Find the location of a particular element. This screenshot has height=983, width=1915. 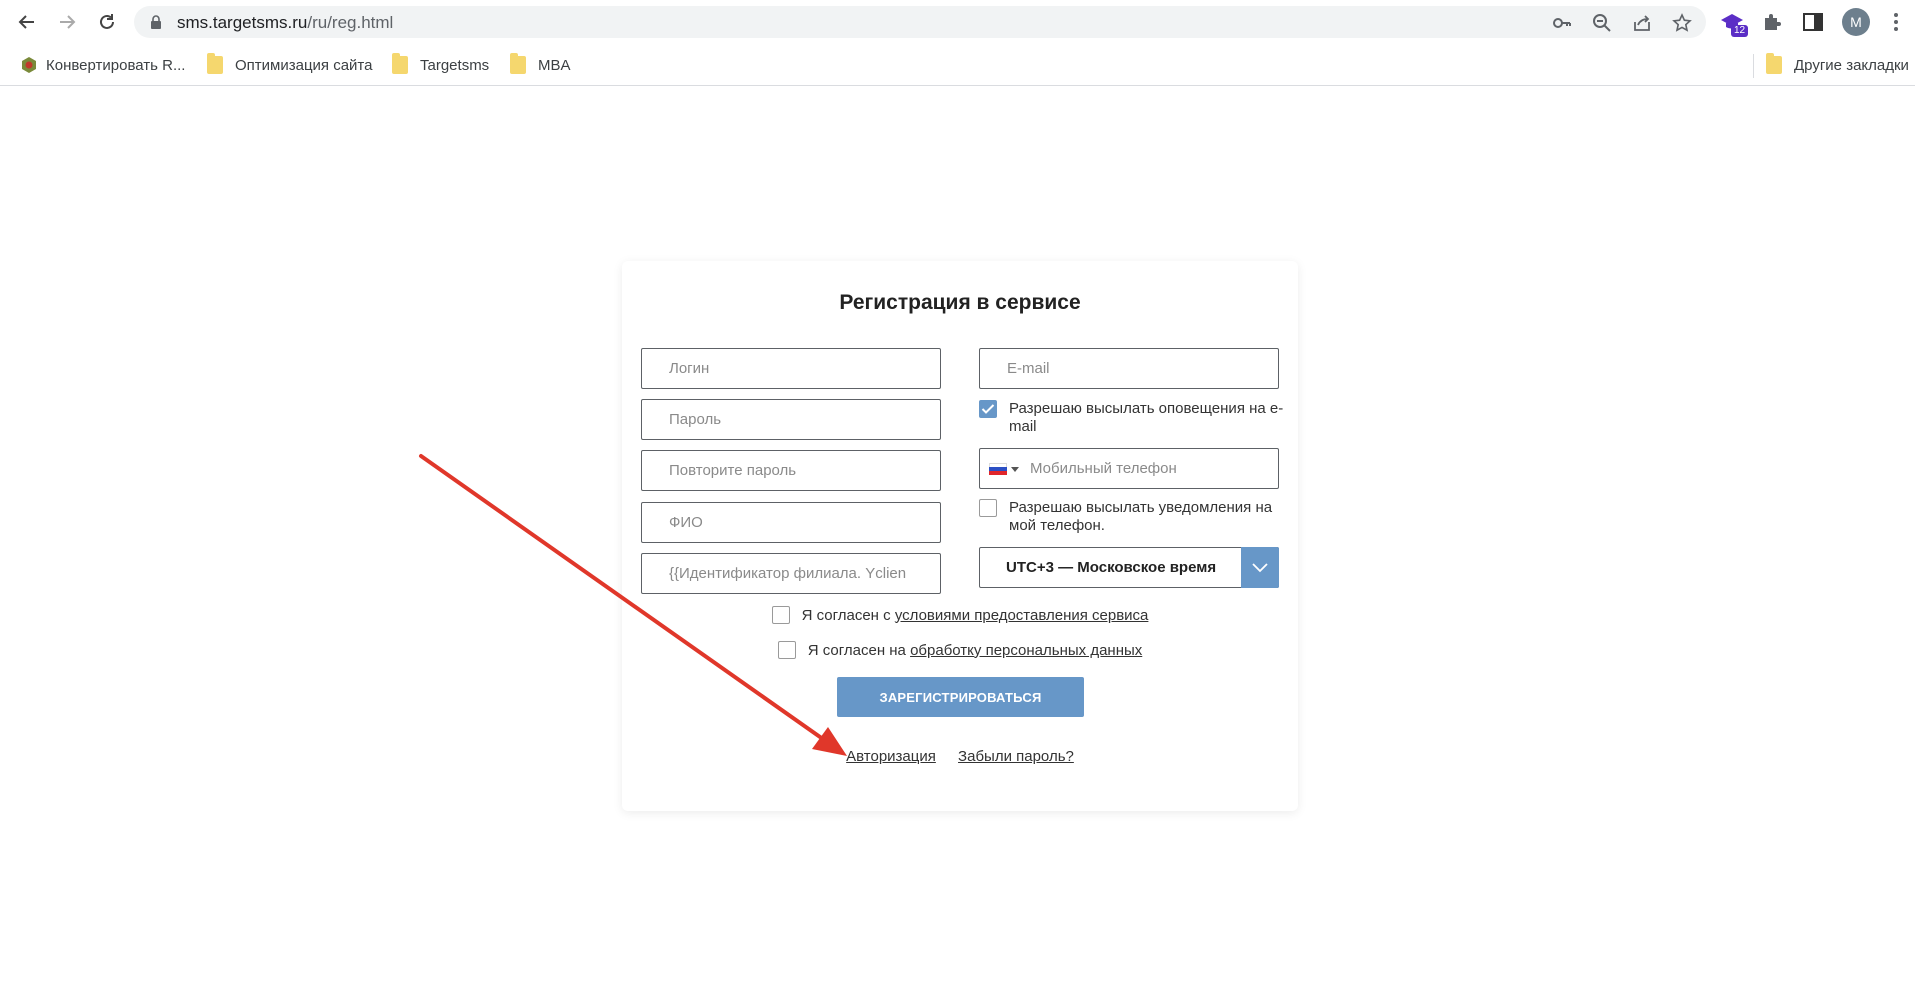

zoom-out-icon is located at coordinates (1602, 23).